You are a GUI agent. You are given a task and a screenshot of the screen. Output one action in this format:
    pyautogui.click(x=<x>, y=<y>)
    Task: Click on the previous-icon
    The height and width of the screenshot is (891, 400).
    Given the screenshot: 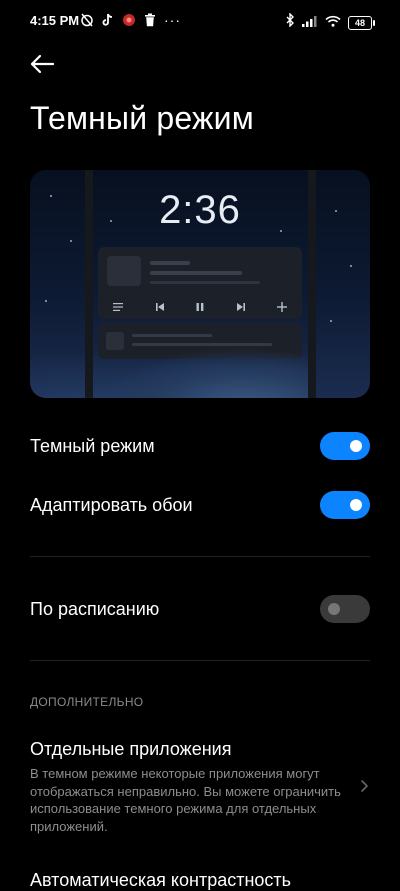 What is the action you would take?
    pyautogui.click(x=160, y=308)
    